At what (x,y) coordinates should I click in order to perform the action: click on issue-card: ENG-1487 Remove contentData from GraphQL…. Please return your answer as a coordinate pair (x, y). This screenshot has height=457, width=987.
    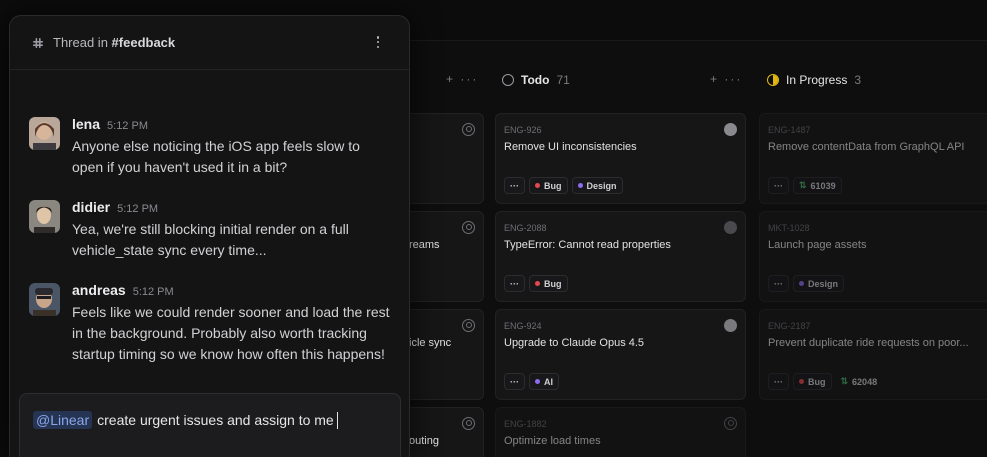
    Looking at the image, I should click on (873, 158).